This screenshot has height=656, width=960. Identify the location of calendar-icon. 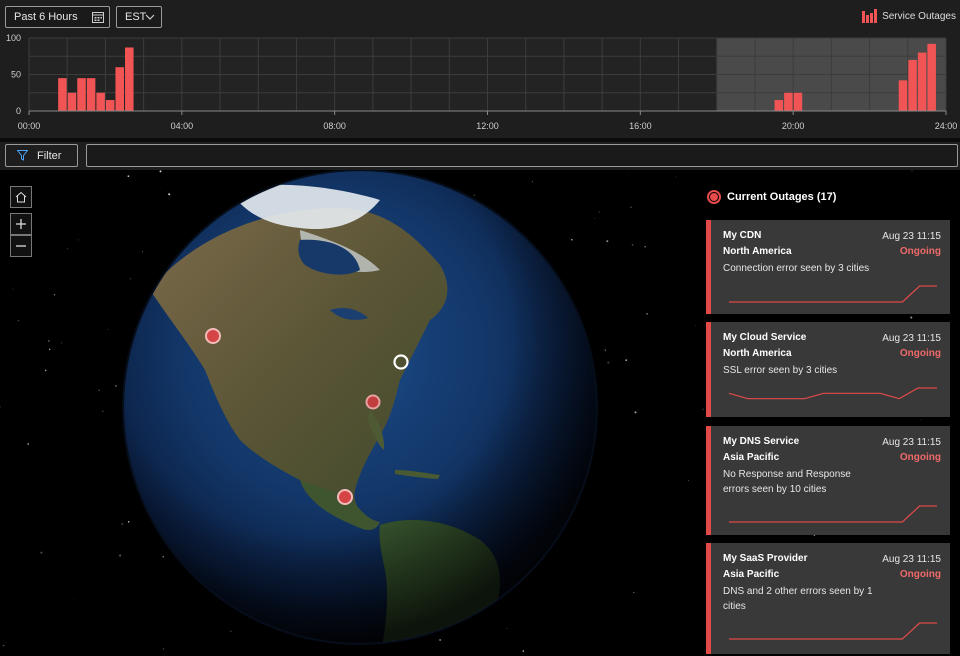
(98, 17).